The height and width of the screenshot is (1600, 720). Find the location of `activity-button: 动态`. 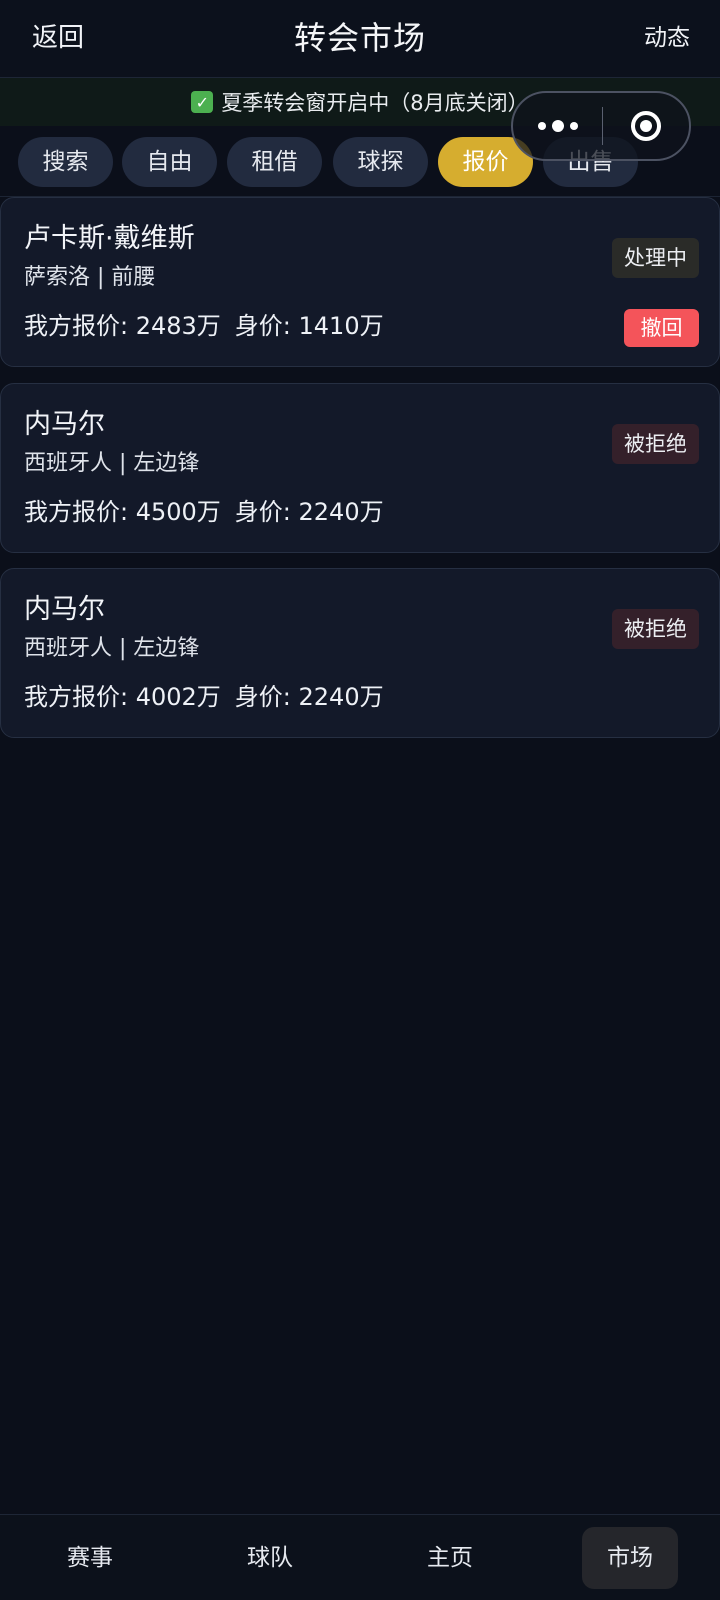

activity-button: 动态 is located at coordinates (667, 38).